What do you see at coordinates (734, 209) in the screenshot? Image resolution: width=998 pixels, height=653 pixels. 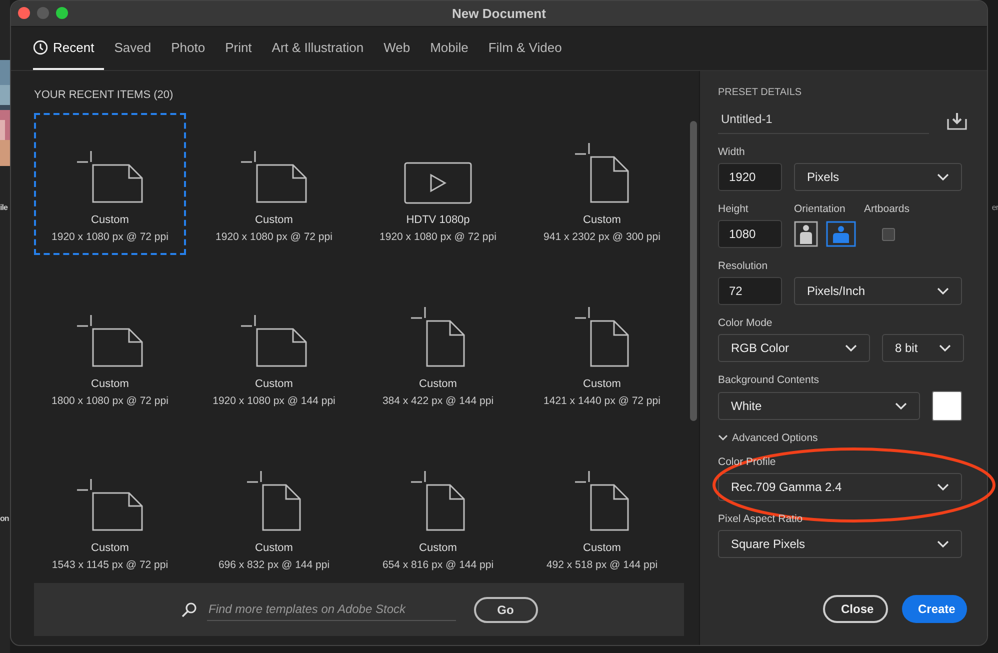 I see `field-label: Height` at bounding box center [734, 209].